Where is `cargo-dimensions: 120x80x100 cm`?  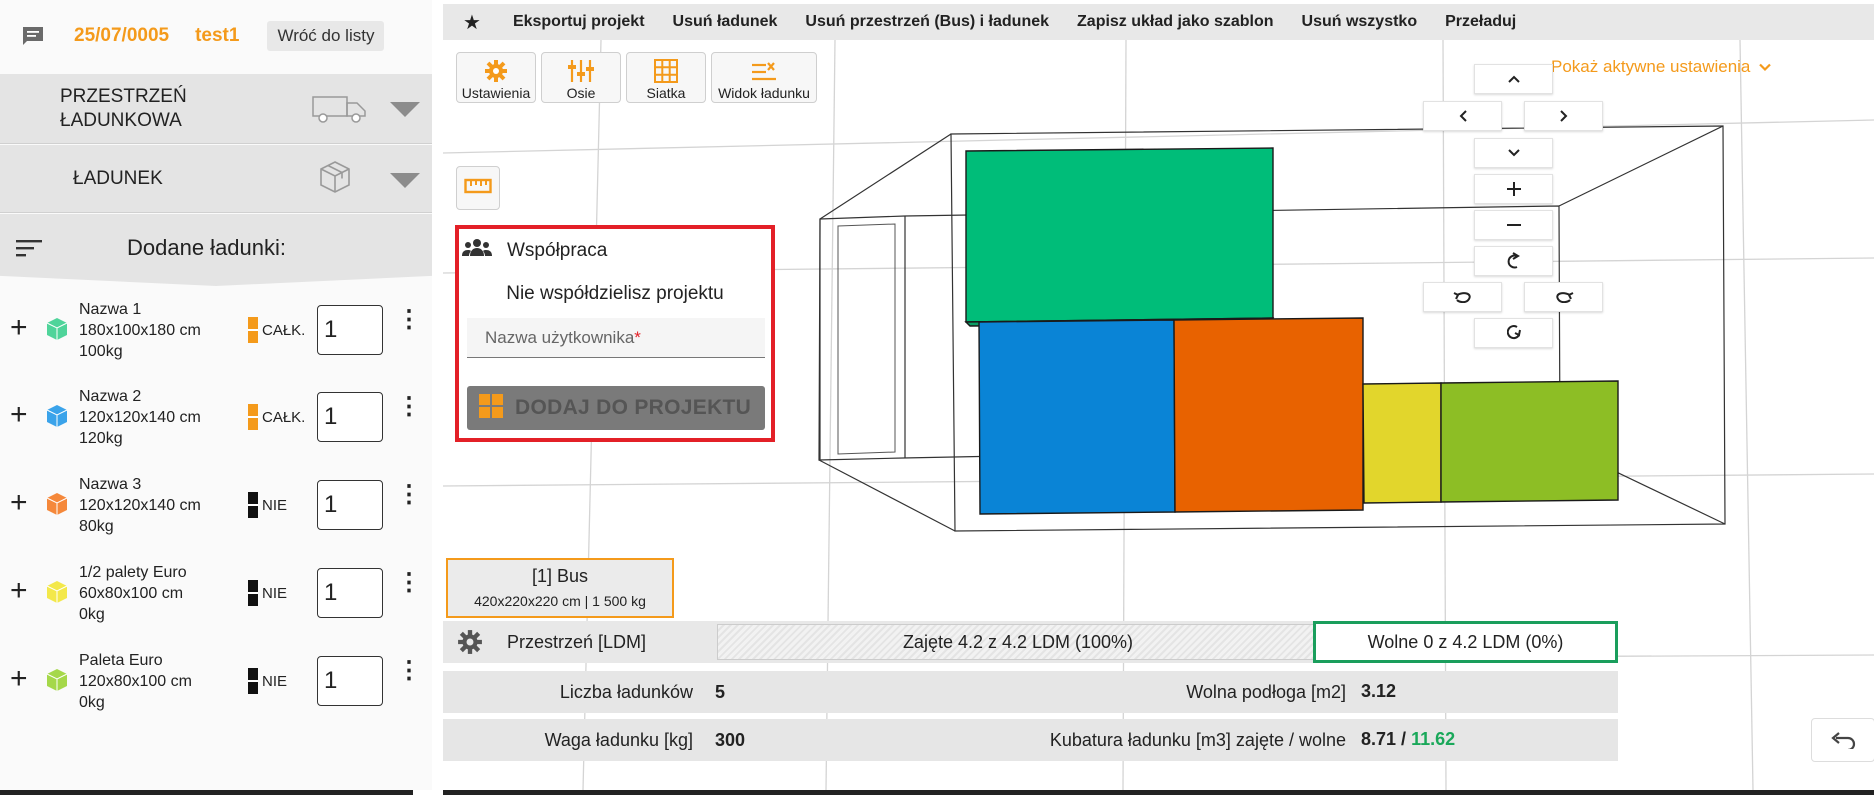 cargo-dimensions: 120x80x100 cm is located at coordinates (135, 681).